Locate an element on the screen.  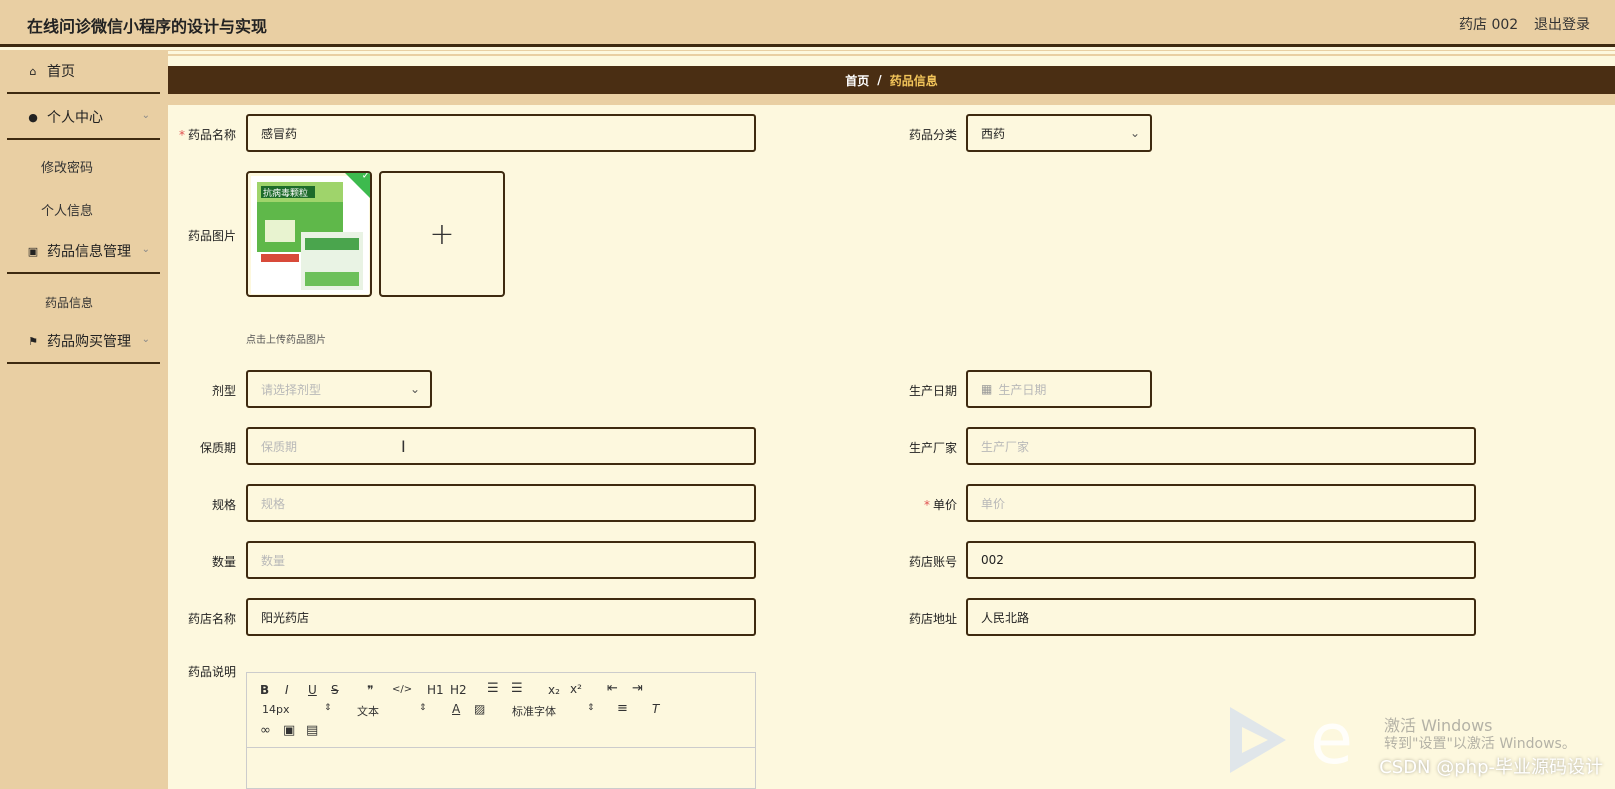
sidebar-item-label: 个人中心 is located at coordinates (75, 118).